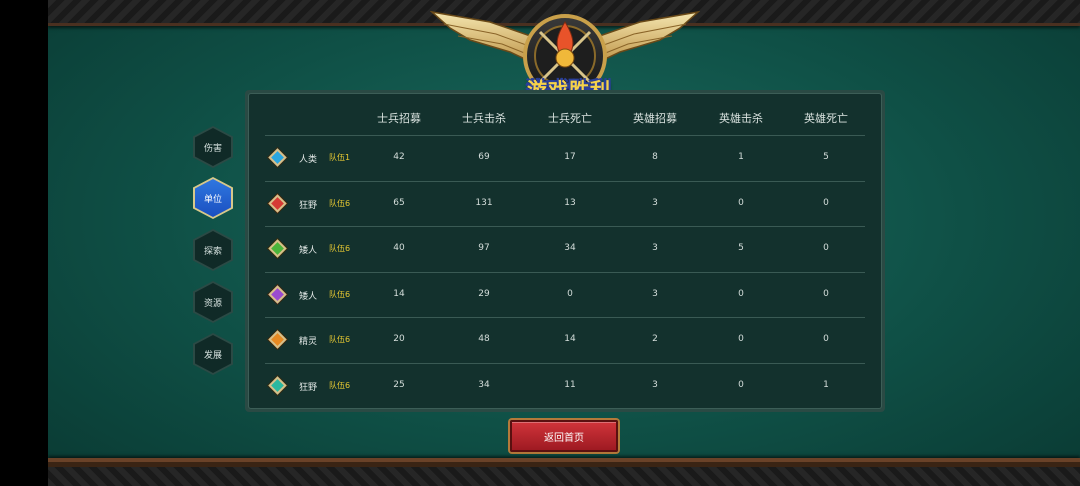  I want to click on table-row: 狂野 队伍6 65 131 13 3 0 0, so click(565, 203).